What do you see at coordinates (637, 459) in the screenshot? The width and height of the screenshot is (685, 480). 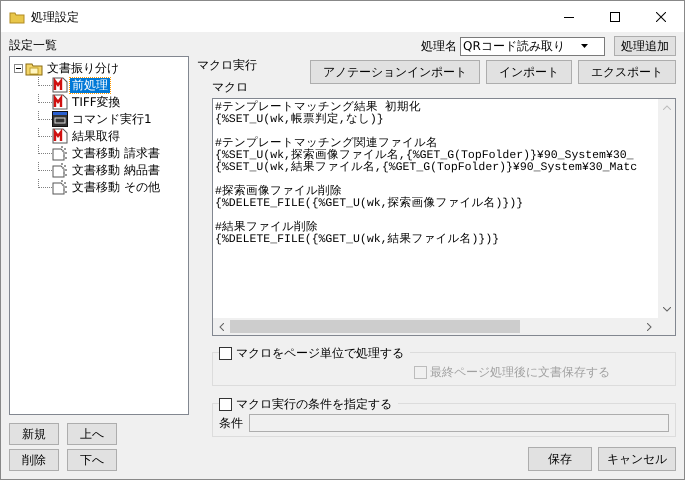 I see `dialog-button: キャンセル` at bounding box center [637, 459].